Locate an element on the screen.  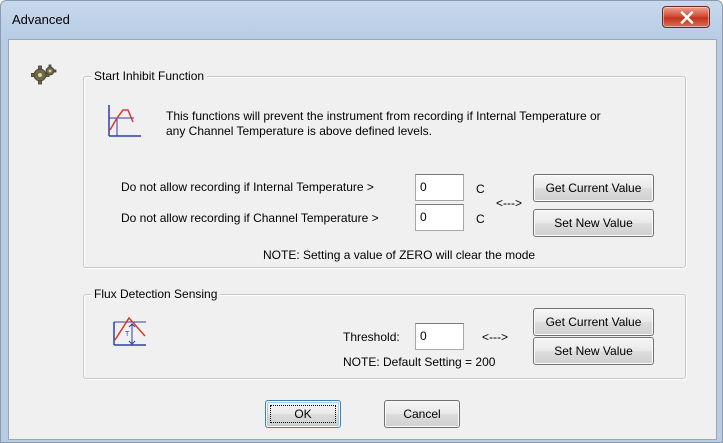
ok-label: OK is located at coordinates (303, 414).